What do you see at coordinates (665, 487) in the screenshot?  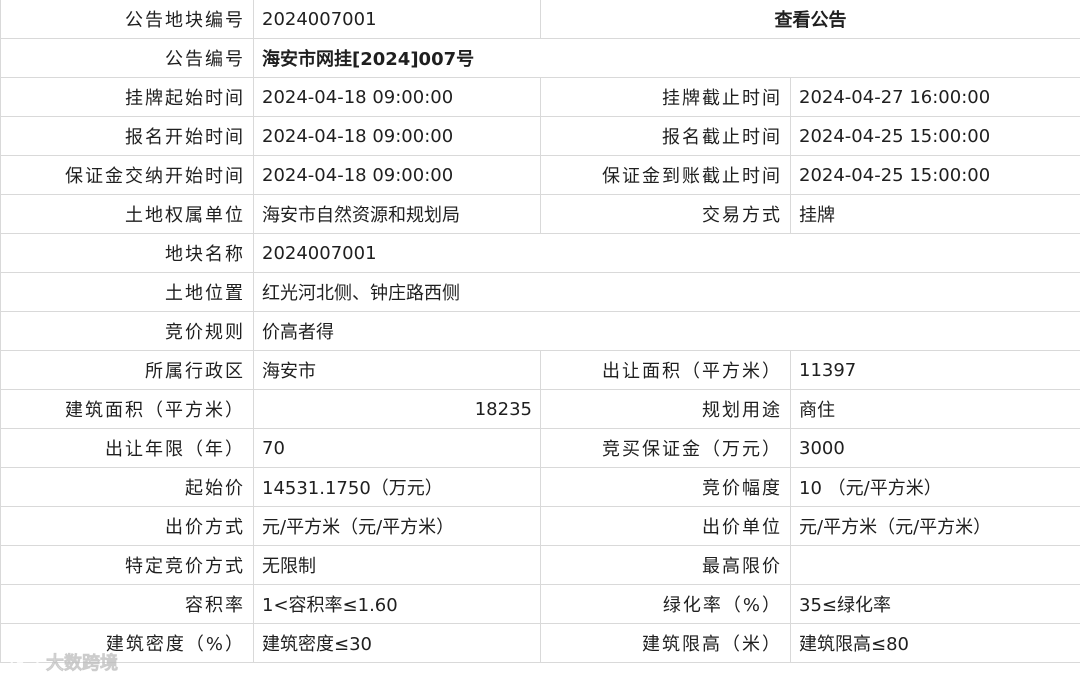 I see `bid-increment-label: 竞价幅度` at bounding box center [665, 487].